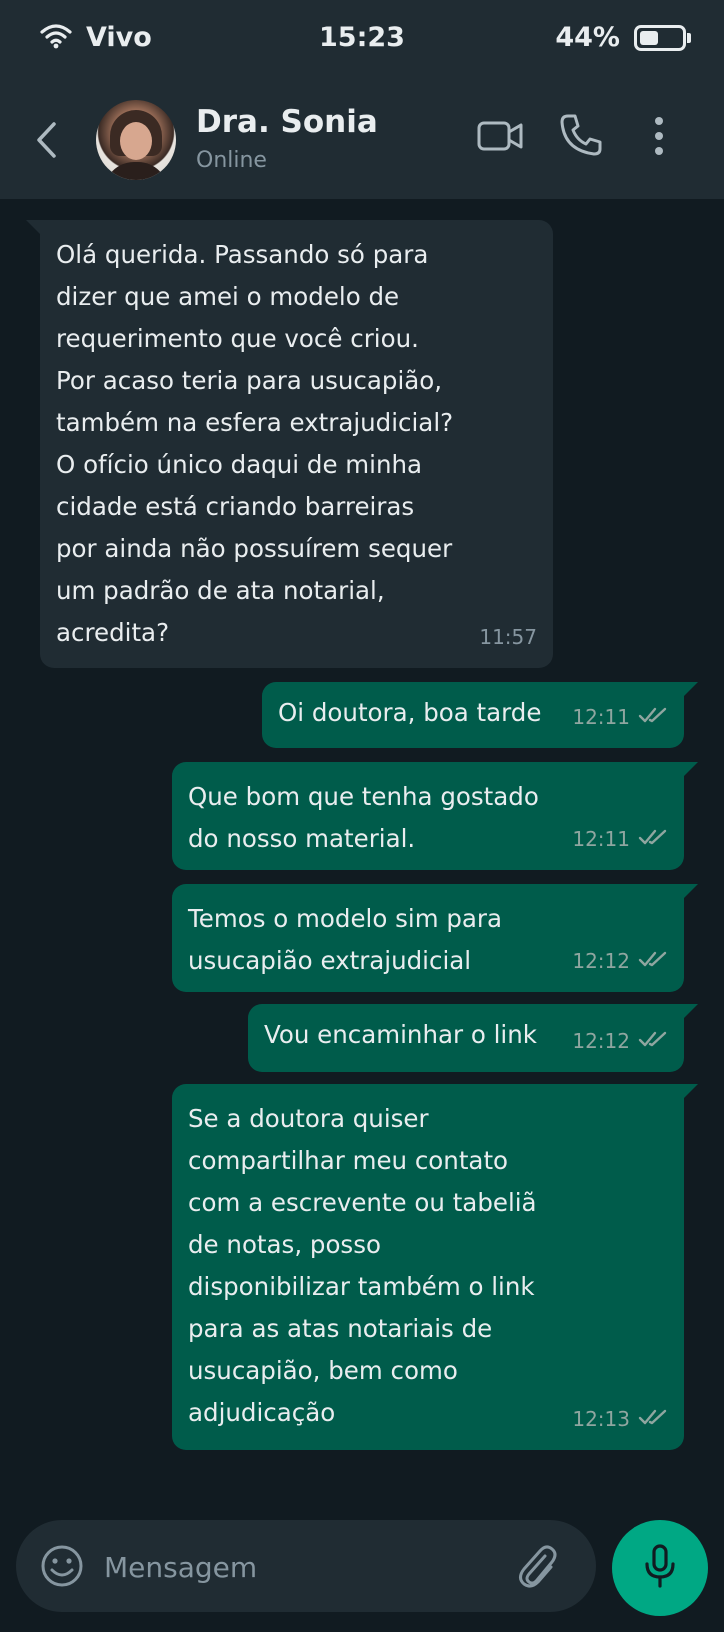 Image resolution: width=724 pixels, height=1632 pixels. I want to click on message-meta: 11:57, so click(508, 637).